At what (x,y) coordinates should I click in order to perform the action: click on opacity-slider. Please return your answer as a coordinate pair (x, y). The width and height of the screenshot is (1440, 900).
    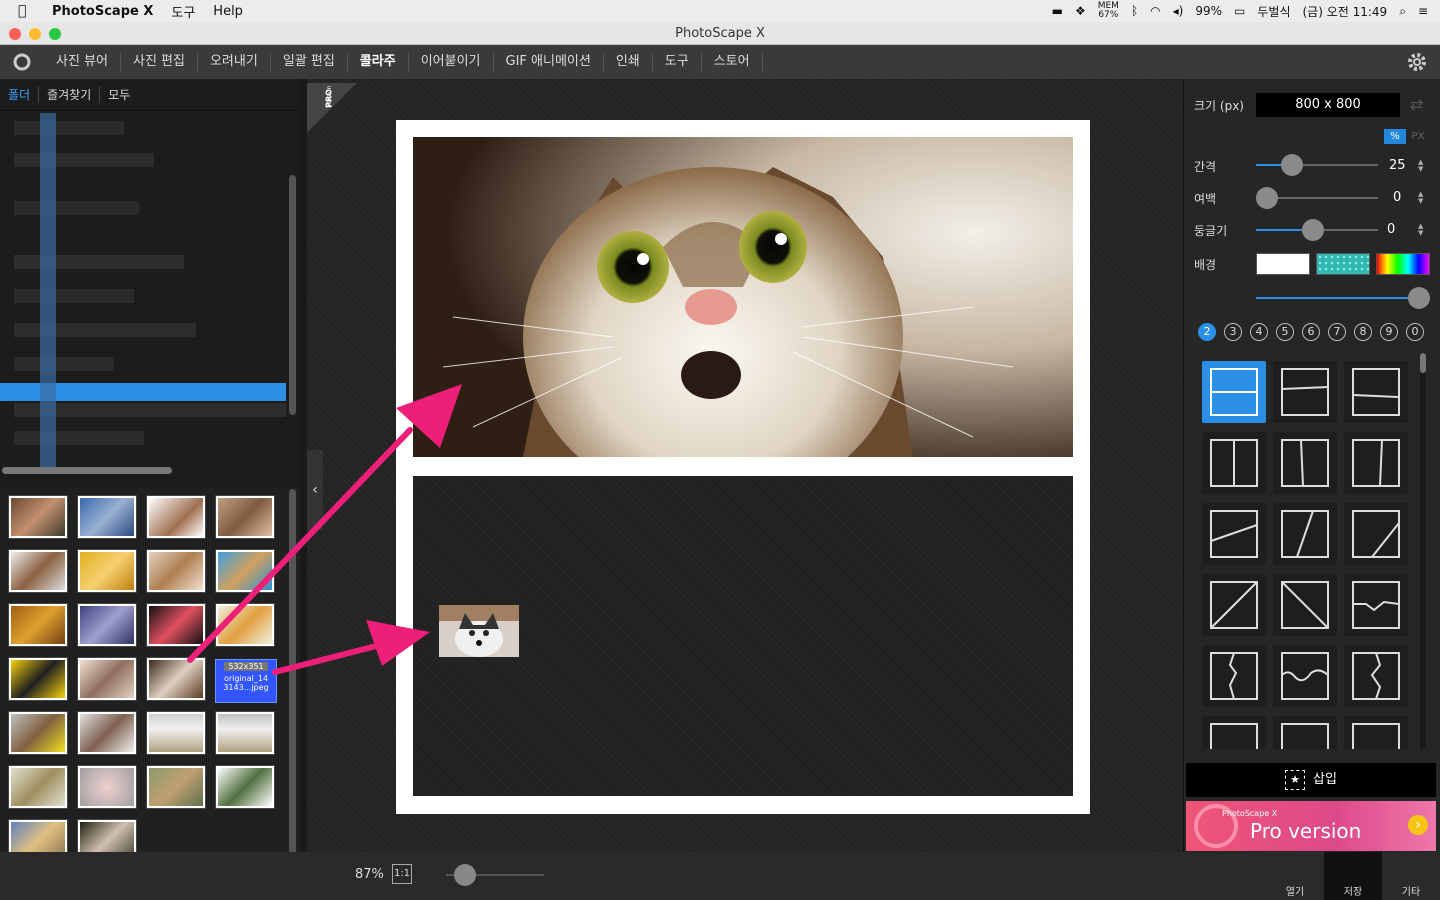
    Looking at the image, I should click on (1339, 298).